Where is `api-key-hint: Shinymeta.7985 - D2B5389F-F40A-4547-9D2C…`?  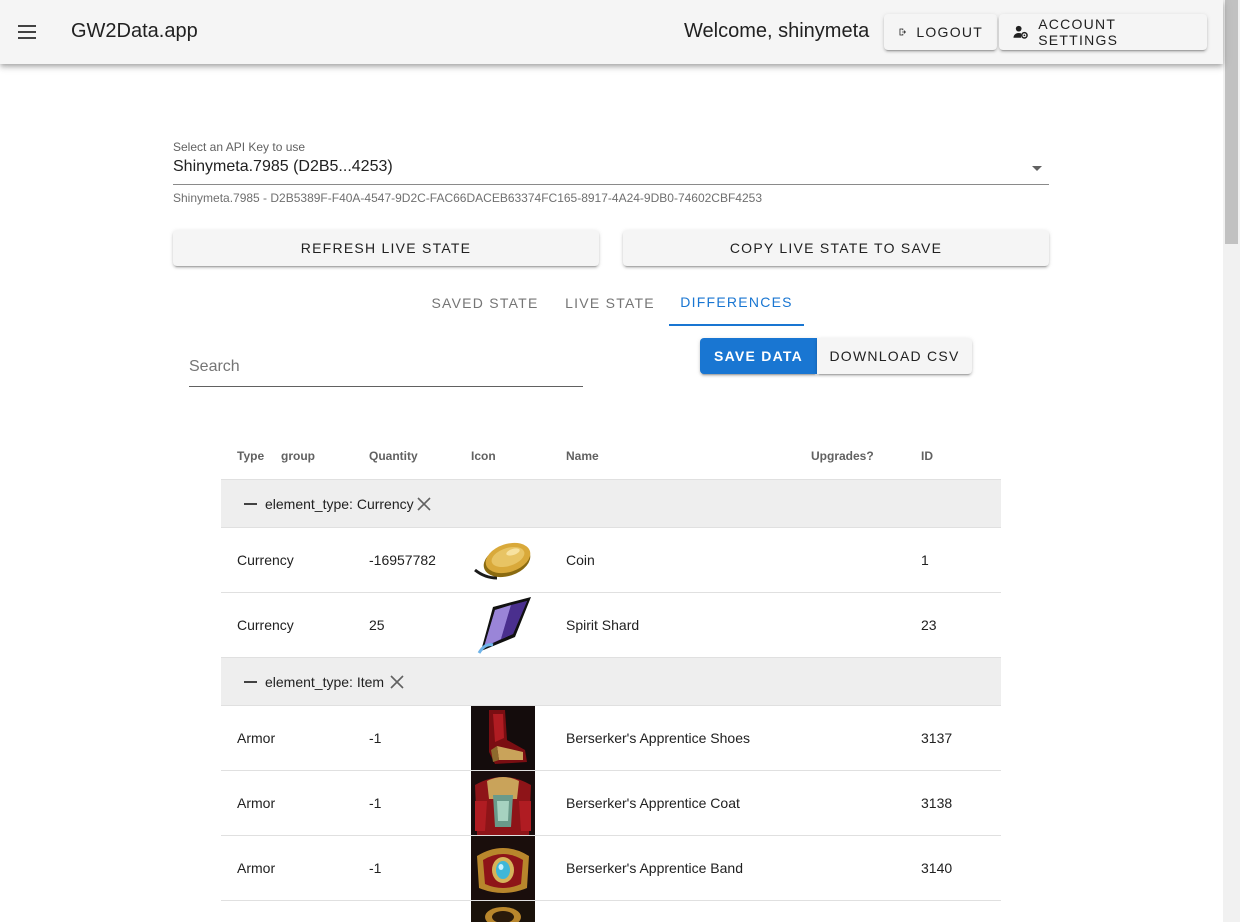 api-key-hint: Shinymeta.7985 - D2B5389F-F40A-4547-9D2C… is located at coordinates (468, 198).